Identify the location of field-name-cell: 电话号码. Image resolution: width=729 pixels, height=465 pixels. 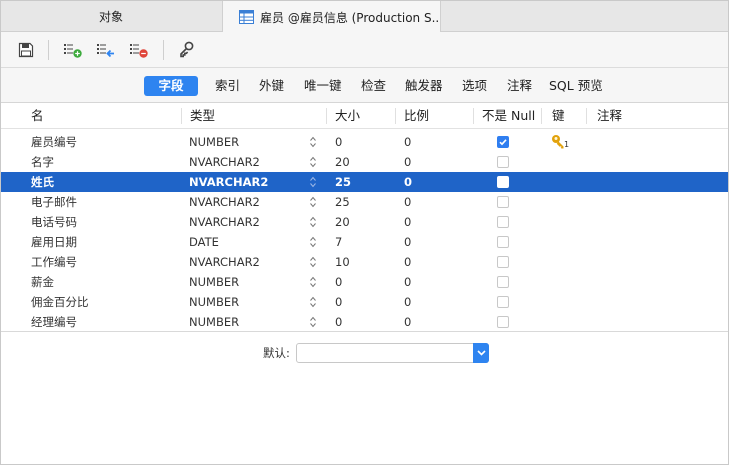
(54, 222).